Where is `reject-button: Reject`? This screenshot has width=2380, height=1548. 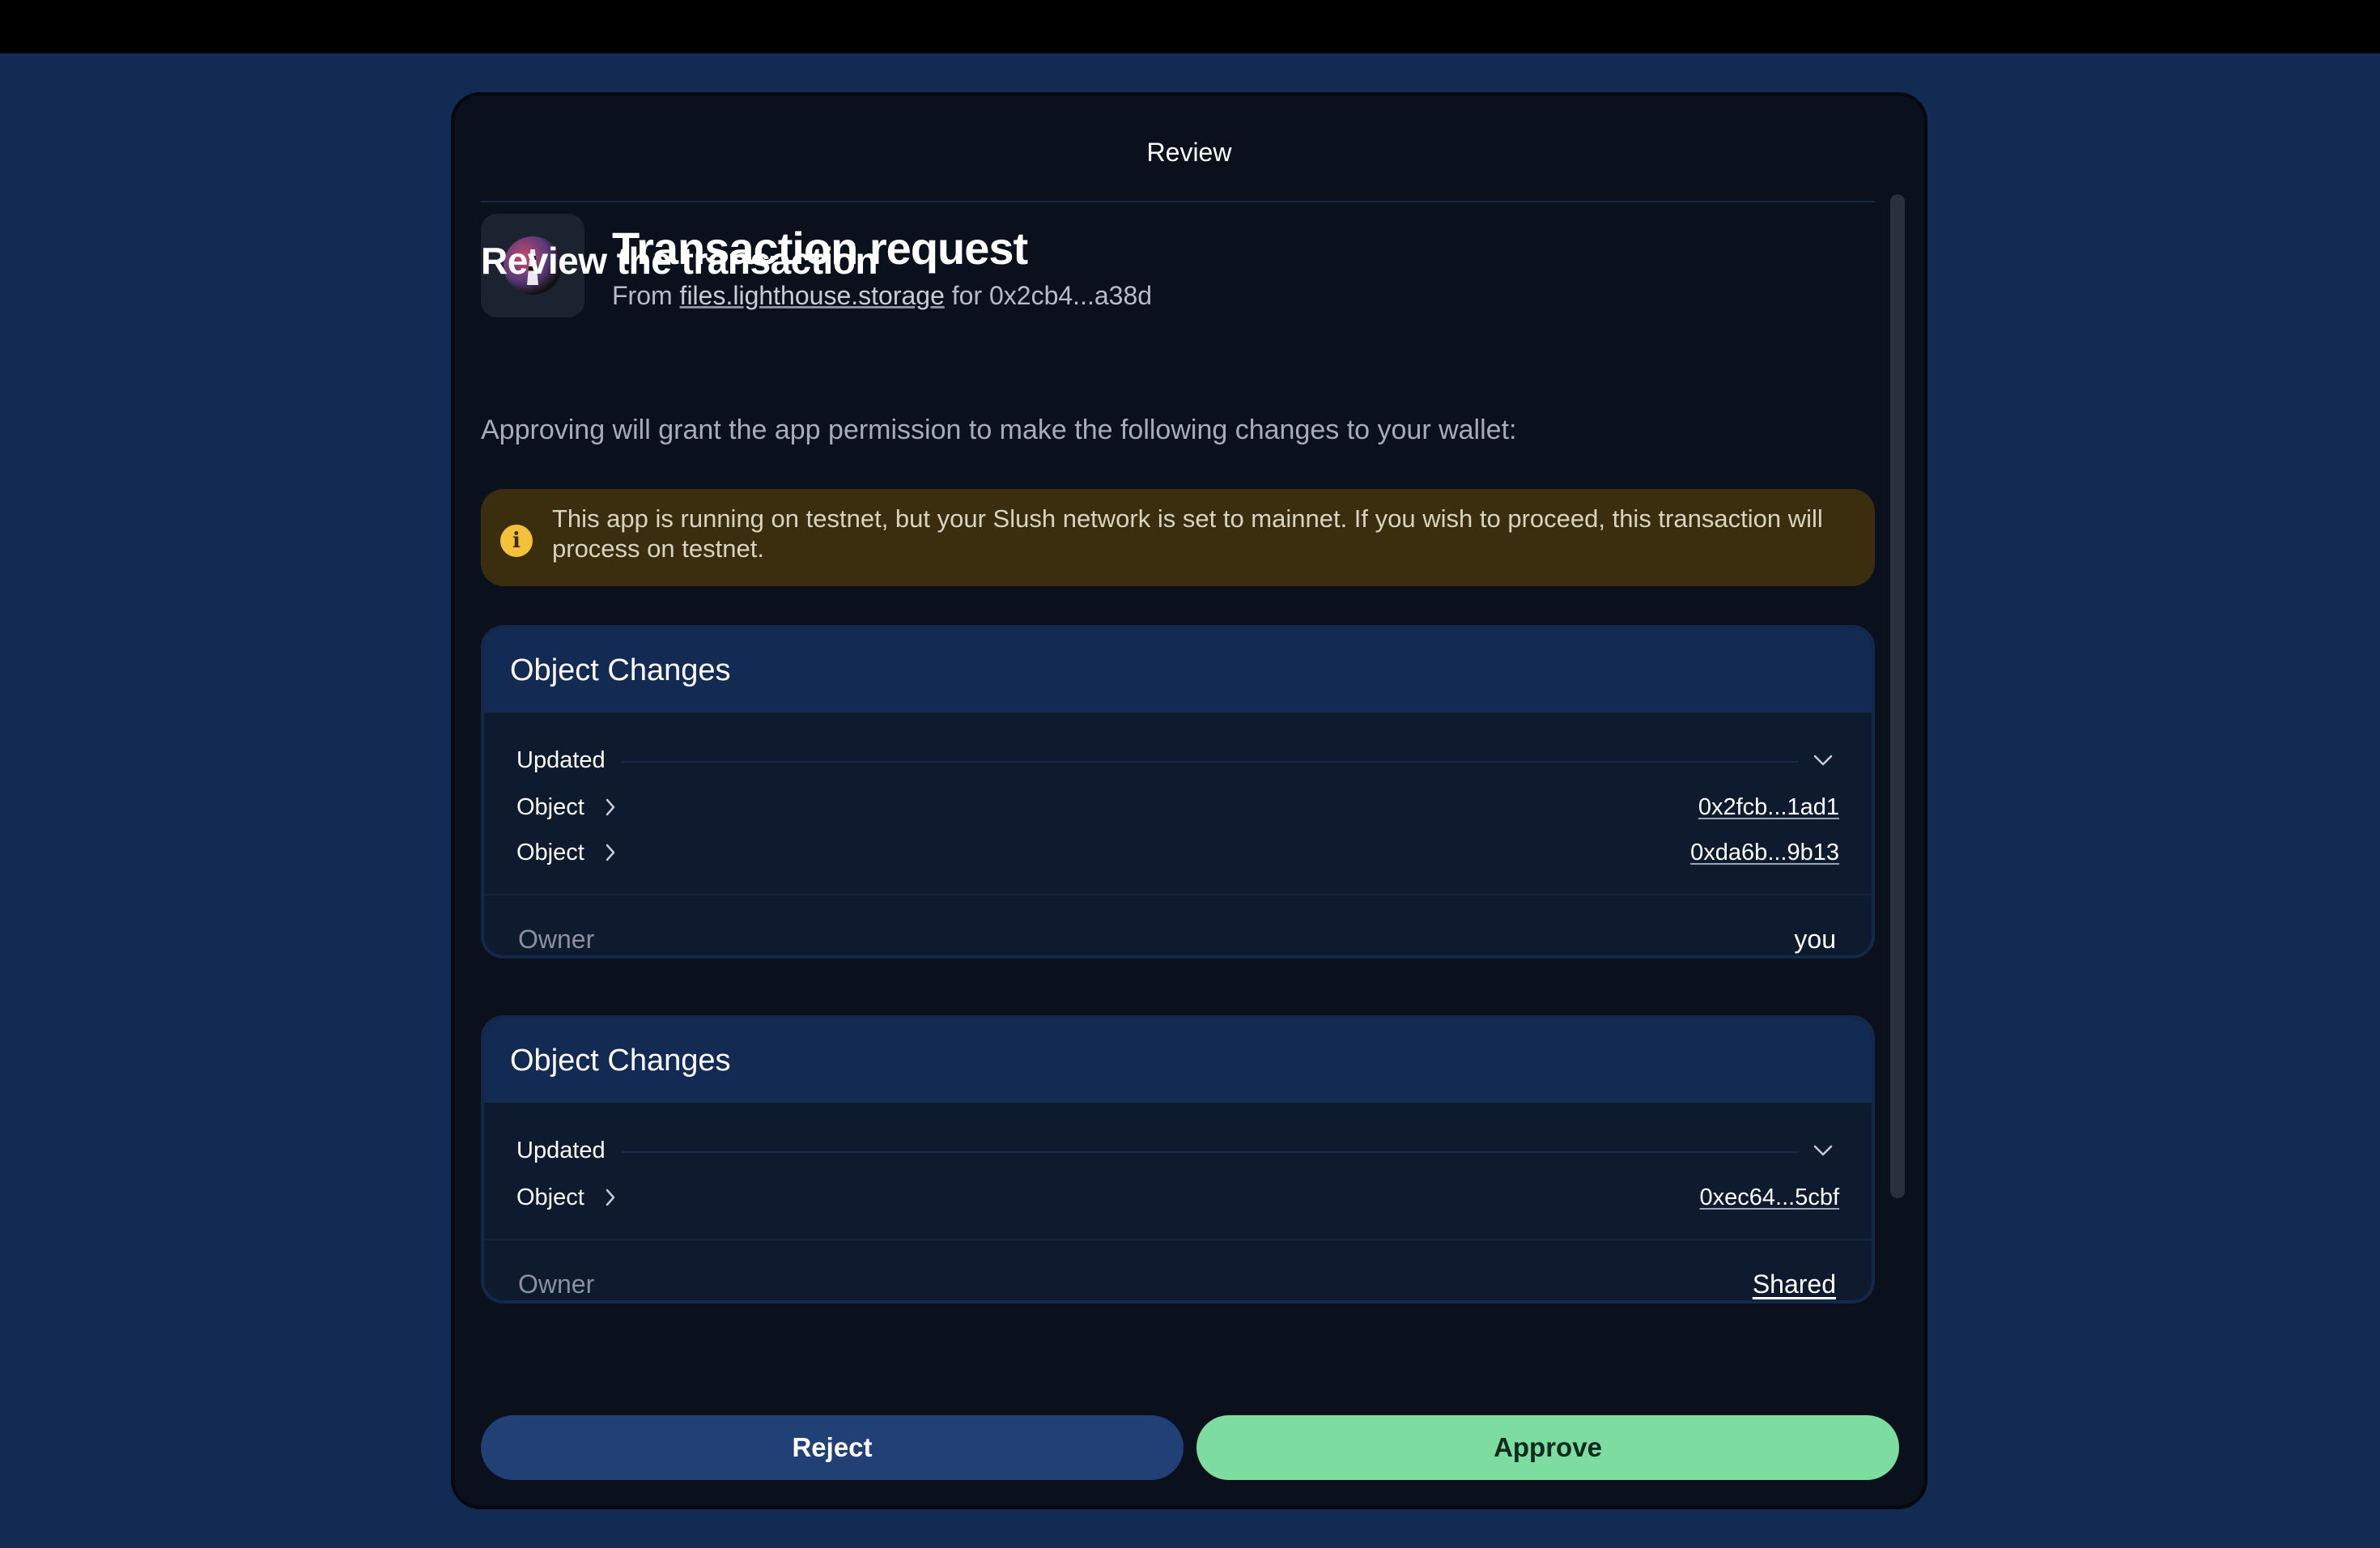
reject-button: Reject is located at coordinates (833, 1447).